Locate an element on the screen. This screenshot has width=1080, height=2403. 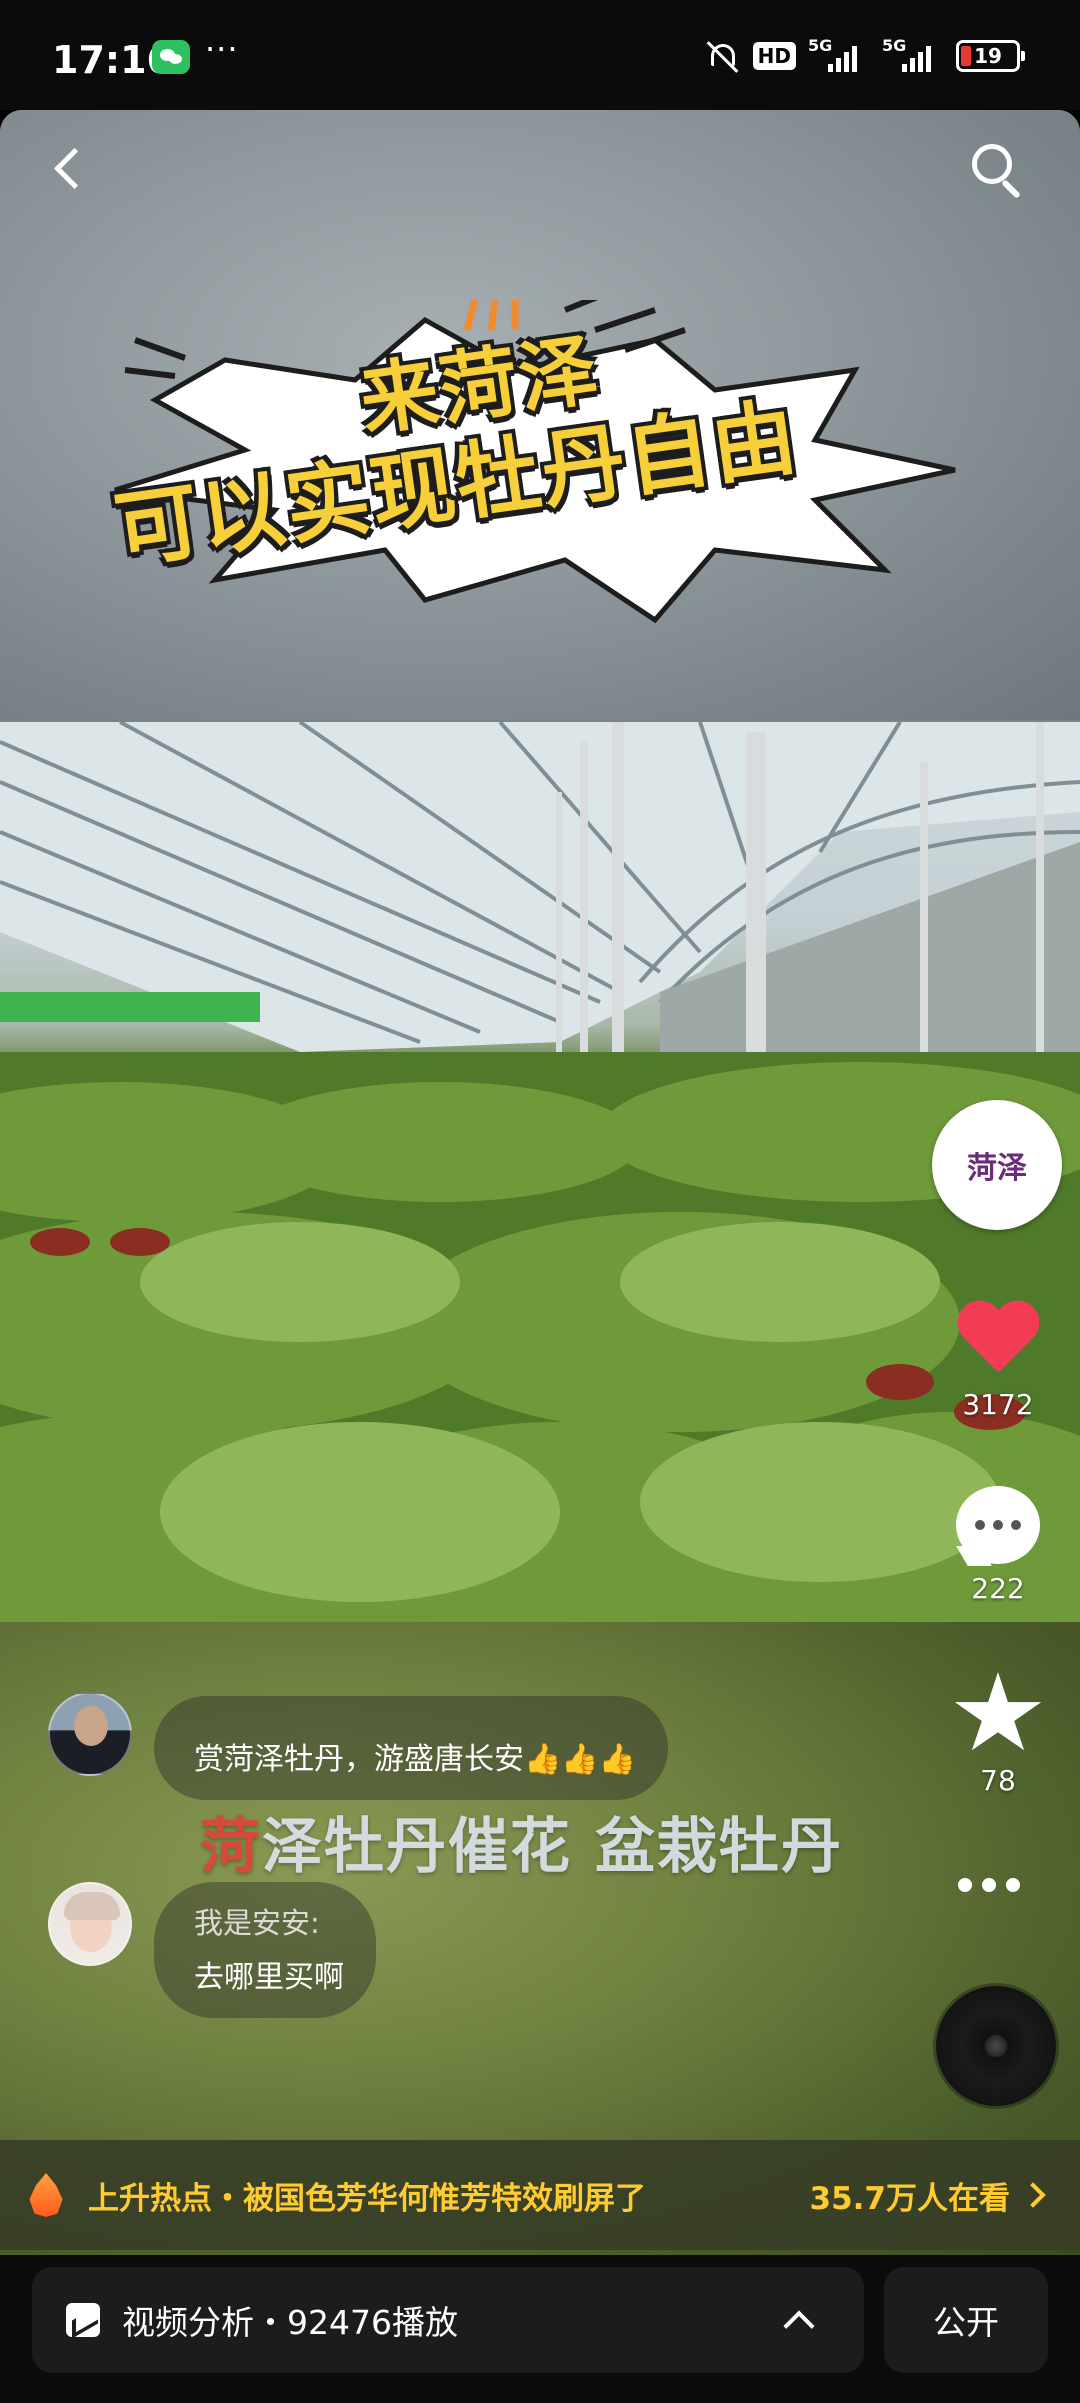
hot-topic-label: 上升热点・被国色芳华何惟芳特效刷屏了 is located at coordinates (367, 2198).